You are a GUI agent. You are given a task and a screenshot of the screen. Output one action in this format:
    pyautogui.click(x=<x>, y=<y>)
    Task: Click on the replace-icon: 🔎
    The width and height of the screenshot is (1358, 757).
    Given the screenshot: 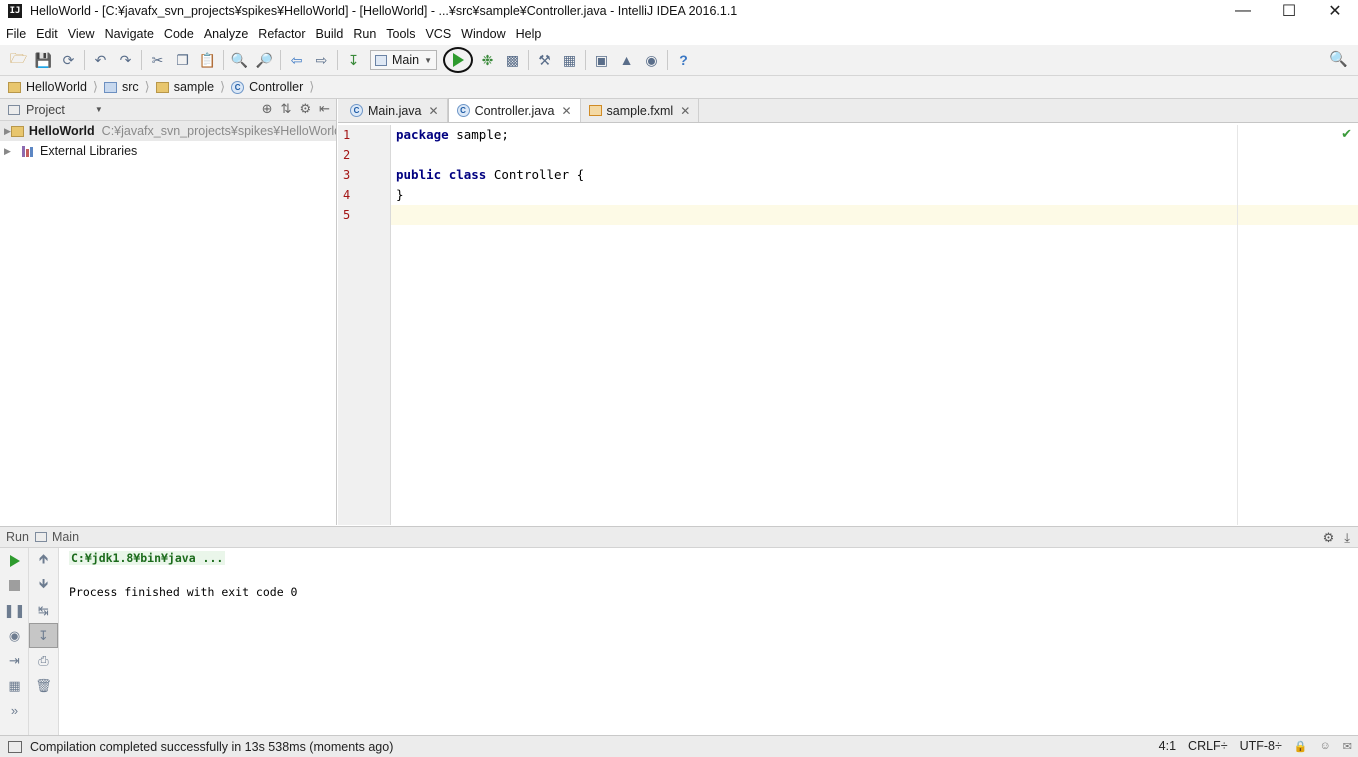 What is the action you would take?
    pyautogui.click(x=264, y=60)
    